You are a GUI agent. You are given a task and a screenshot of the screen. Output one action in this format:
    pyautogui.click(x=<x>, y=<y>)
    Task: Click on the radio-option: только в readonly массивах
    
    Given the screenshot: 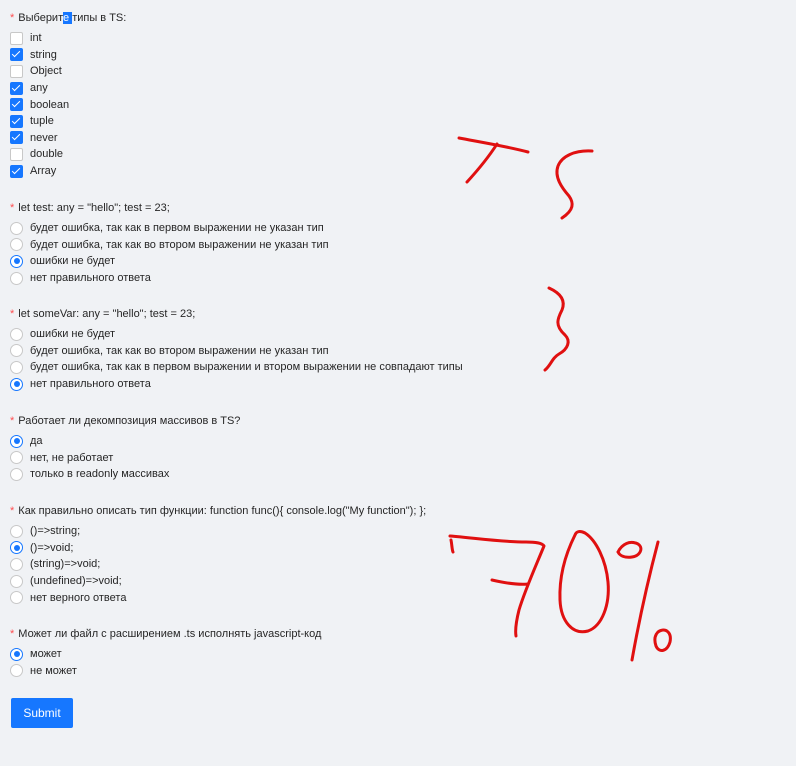 What is the action you would take?
    pyautogui.click(x=125, y=474)
    